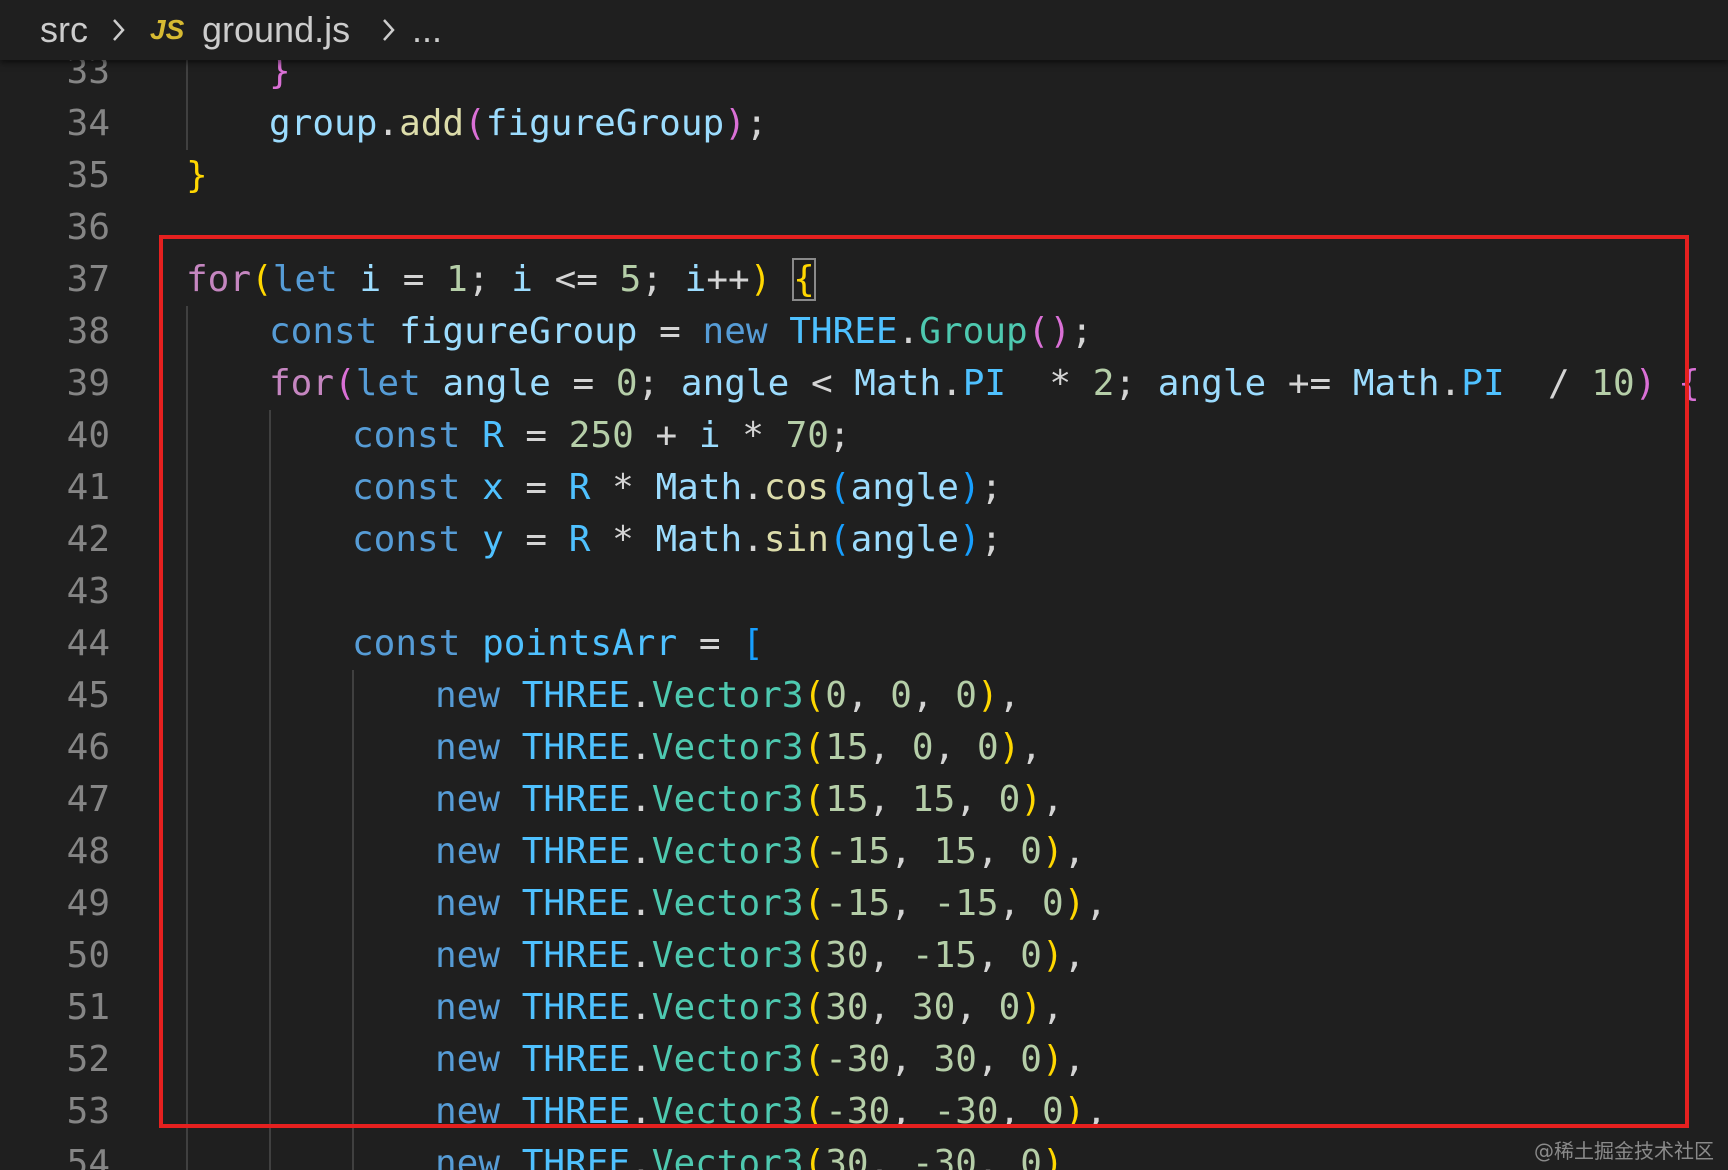 The width and height of the screenshot is (1728, 1170). Describe the element at coordinates (88, 487) in the screenshot. I see `line-number: 41` at that location.